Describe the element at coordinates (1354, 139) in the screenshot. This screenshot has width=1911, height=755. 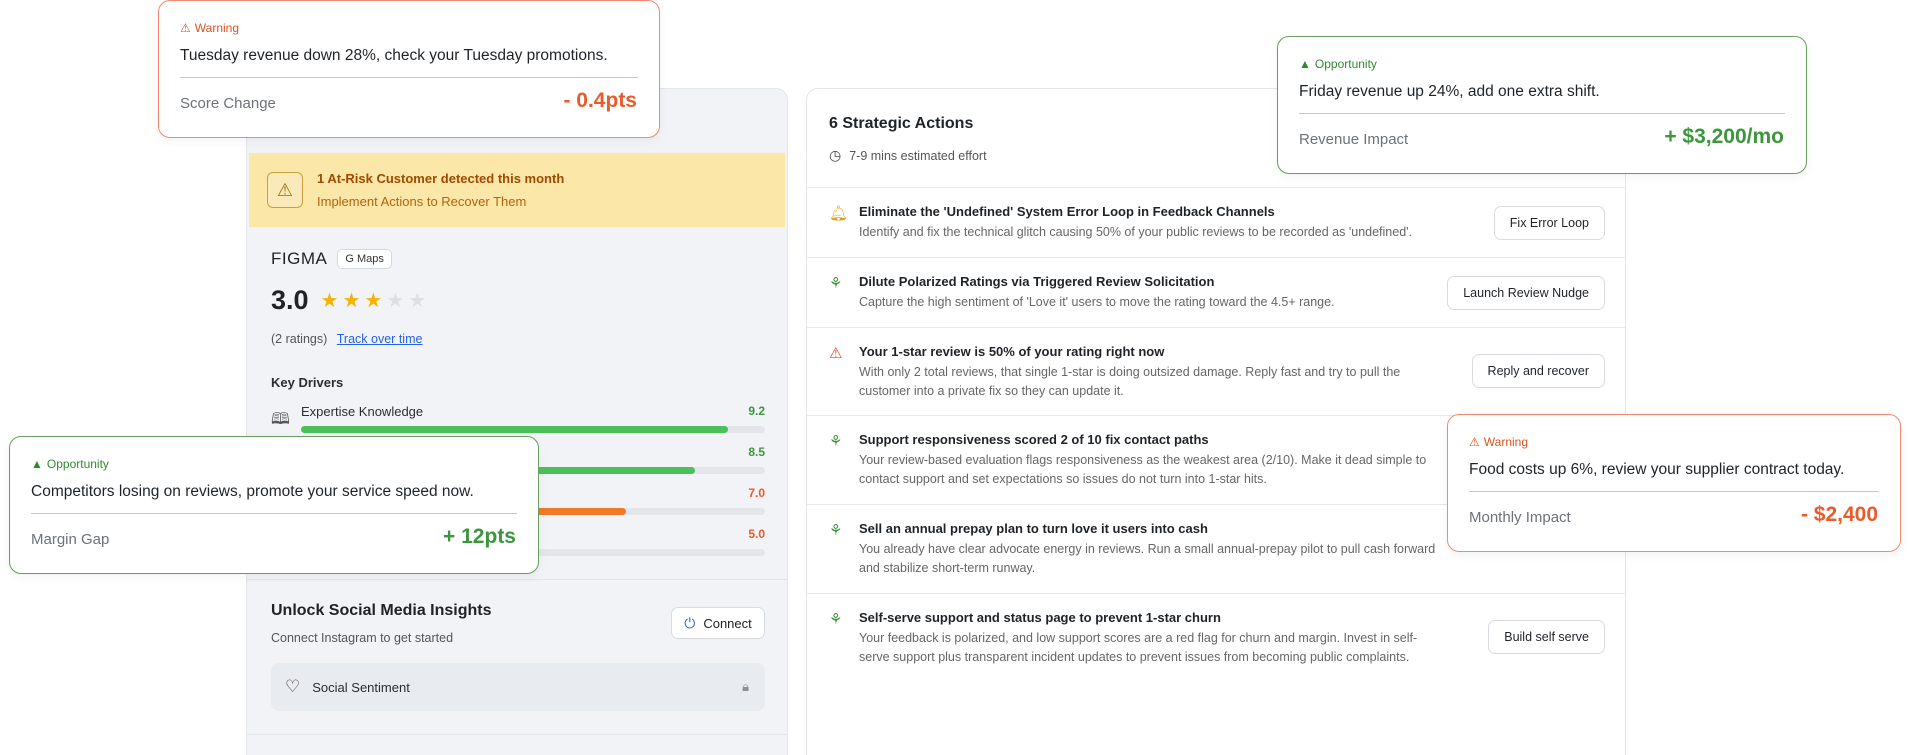
I see `card-metric-label: Revenue Impact` at that location.